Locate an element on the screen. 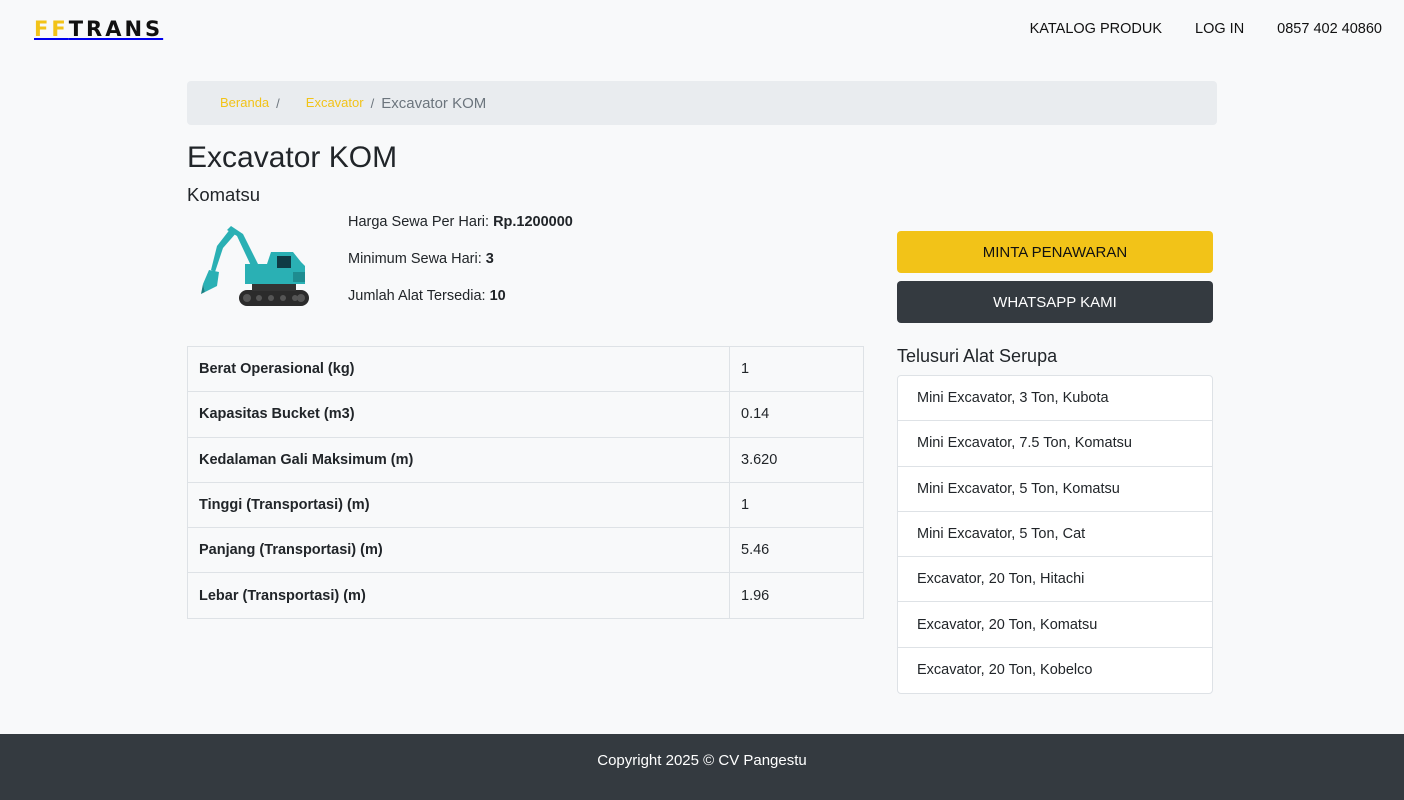  list-item: Mini Excavator, 5 Ton, Komatsu is located at coordinates (1055, 489).